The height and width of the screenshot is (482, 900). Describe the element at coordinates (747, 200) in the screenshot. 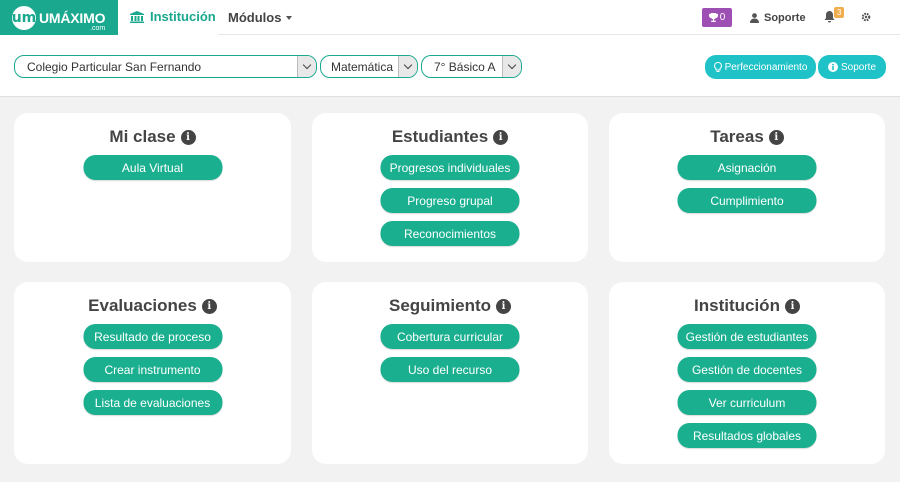

I see `cumplimiento-button: Cumplimiento` at that location.